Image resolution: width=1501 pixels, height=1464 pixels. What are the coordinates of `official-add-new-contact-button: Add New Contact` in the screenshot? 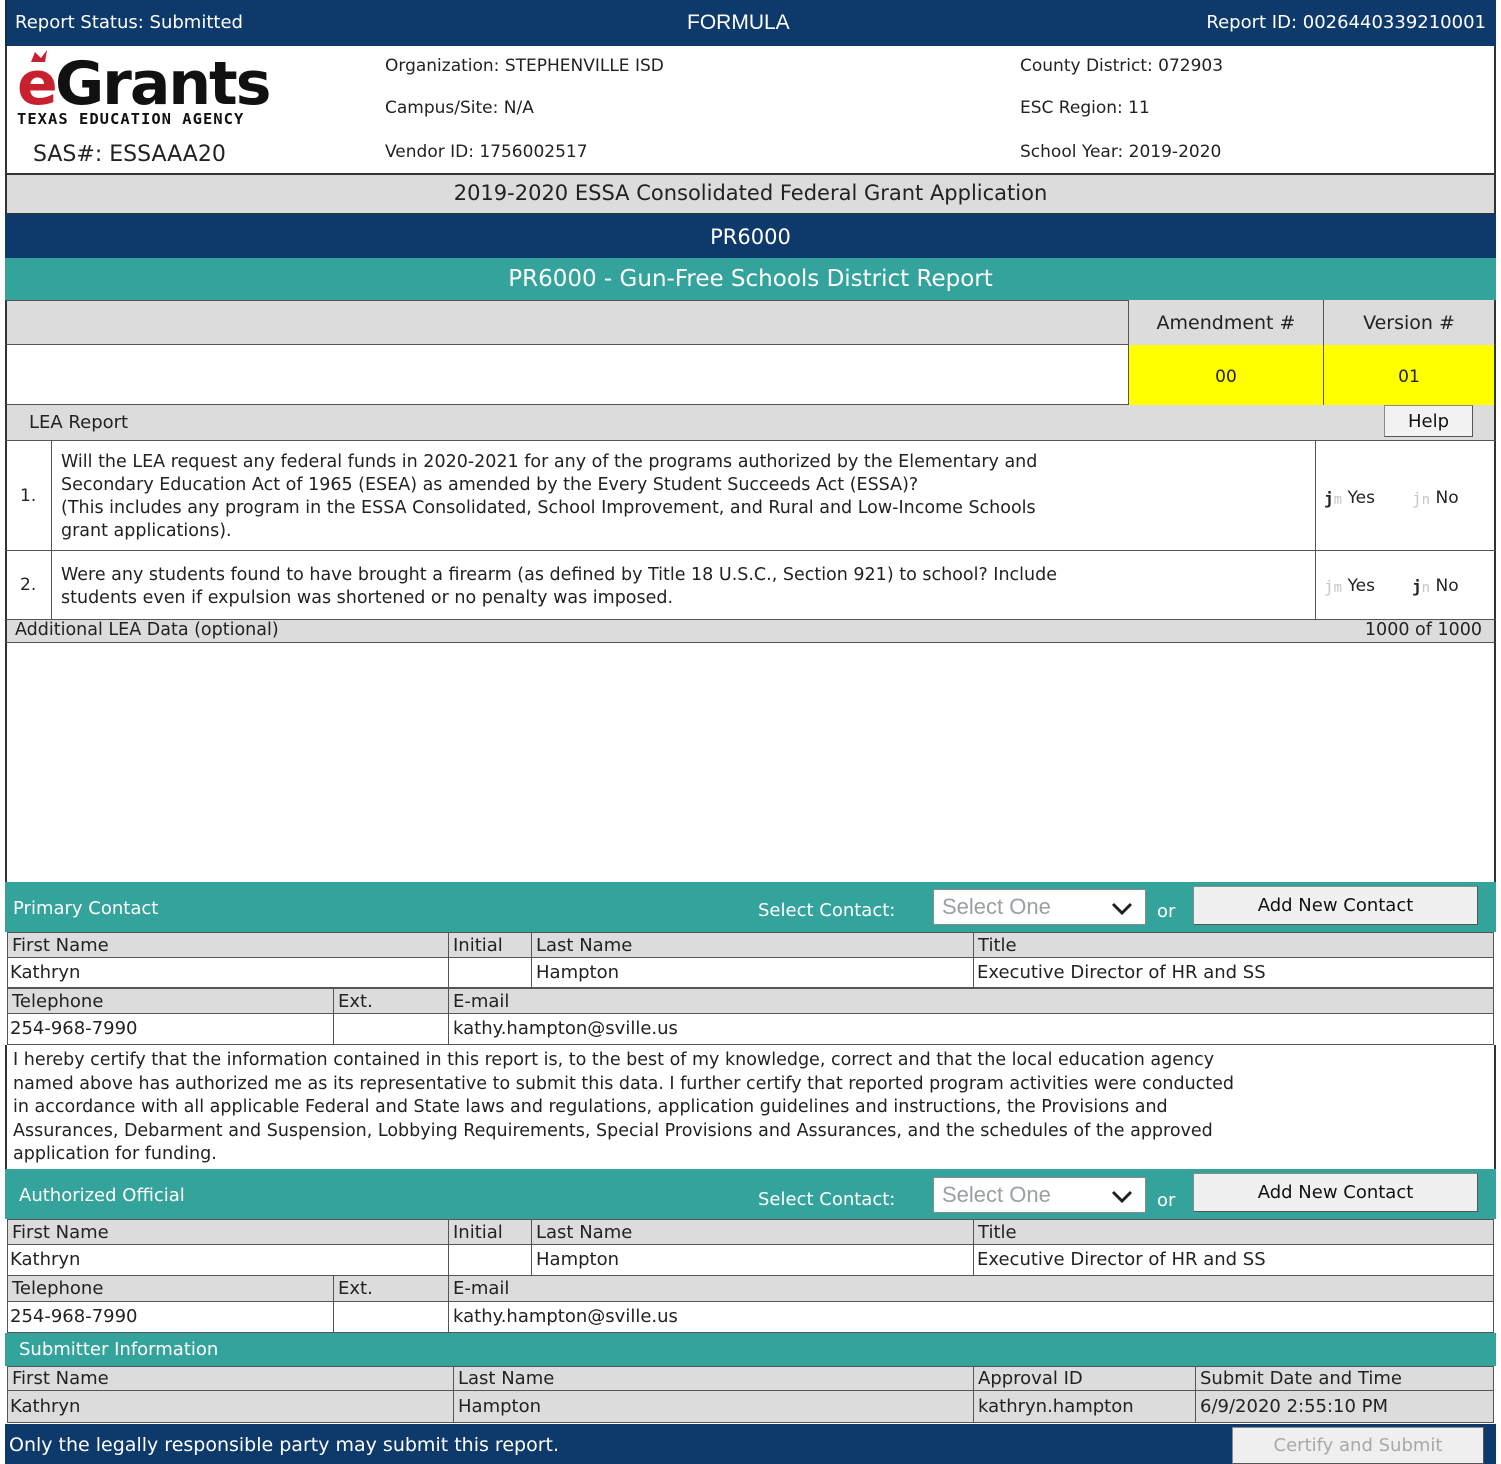 It's located at (1335, 1192).